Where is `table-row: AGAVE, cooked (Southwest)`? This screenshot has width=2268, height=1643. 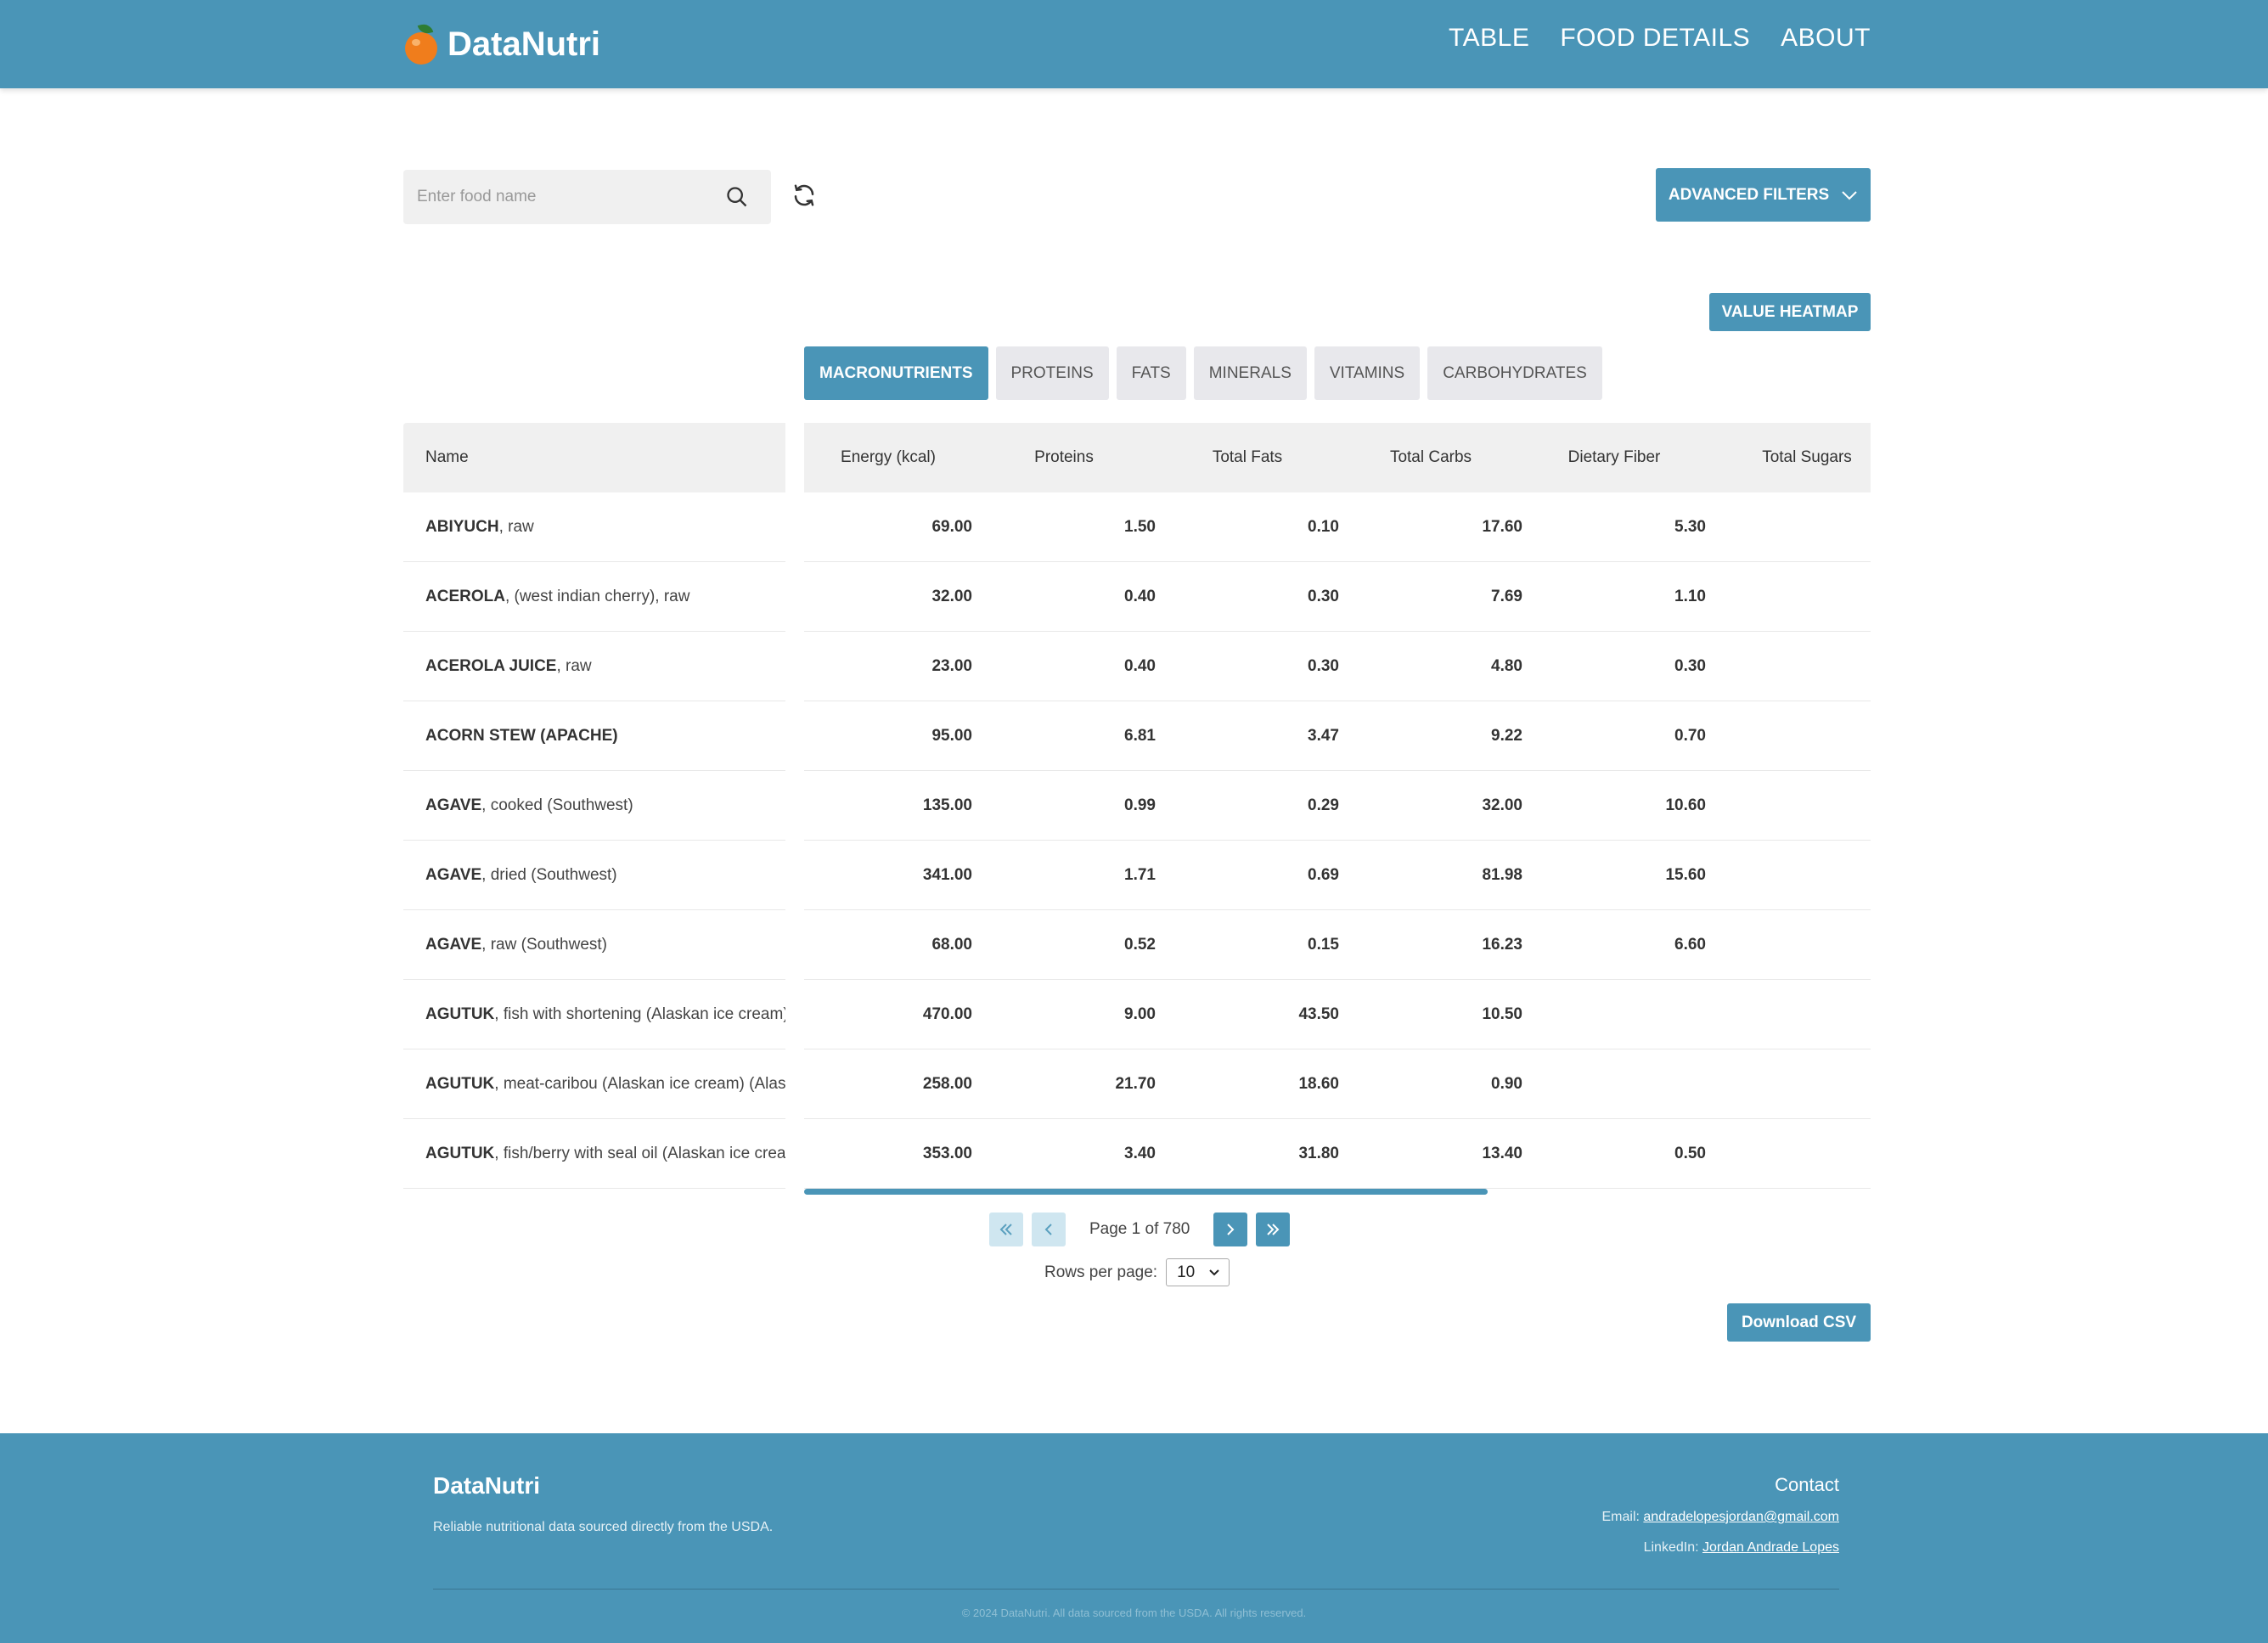 table-row: AGAVE, cooked (Southwest) is located at coordinates (594, 806).